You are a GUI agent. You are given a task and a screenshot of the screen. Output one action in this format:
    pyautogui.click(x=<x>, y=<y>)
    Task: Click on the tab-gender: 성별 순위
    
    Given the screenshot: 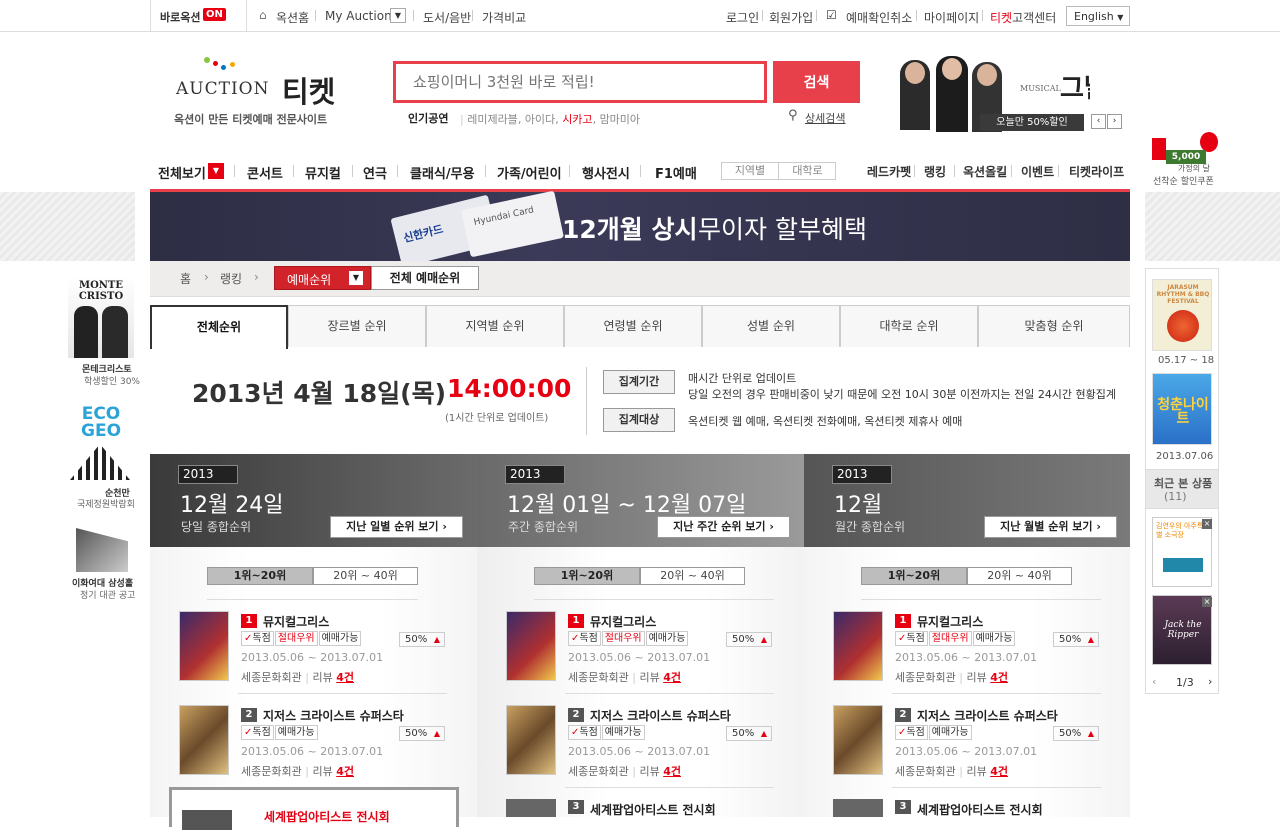 What is the action you would take?
    pyautogui.click(x=771, y=326)
    